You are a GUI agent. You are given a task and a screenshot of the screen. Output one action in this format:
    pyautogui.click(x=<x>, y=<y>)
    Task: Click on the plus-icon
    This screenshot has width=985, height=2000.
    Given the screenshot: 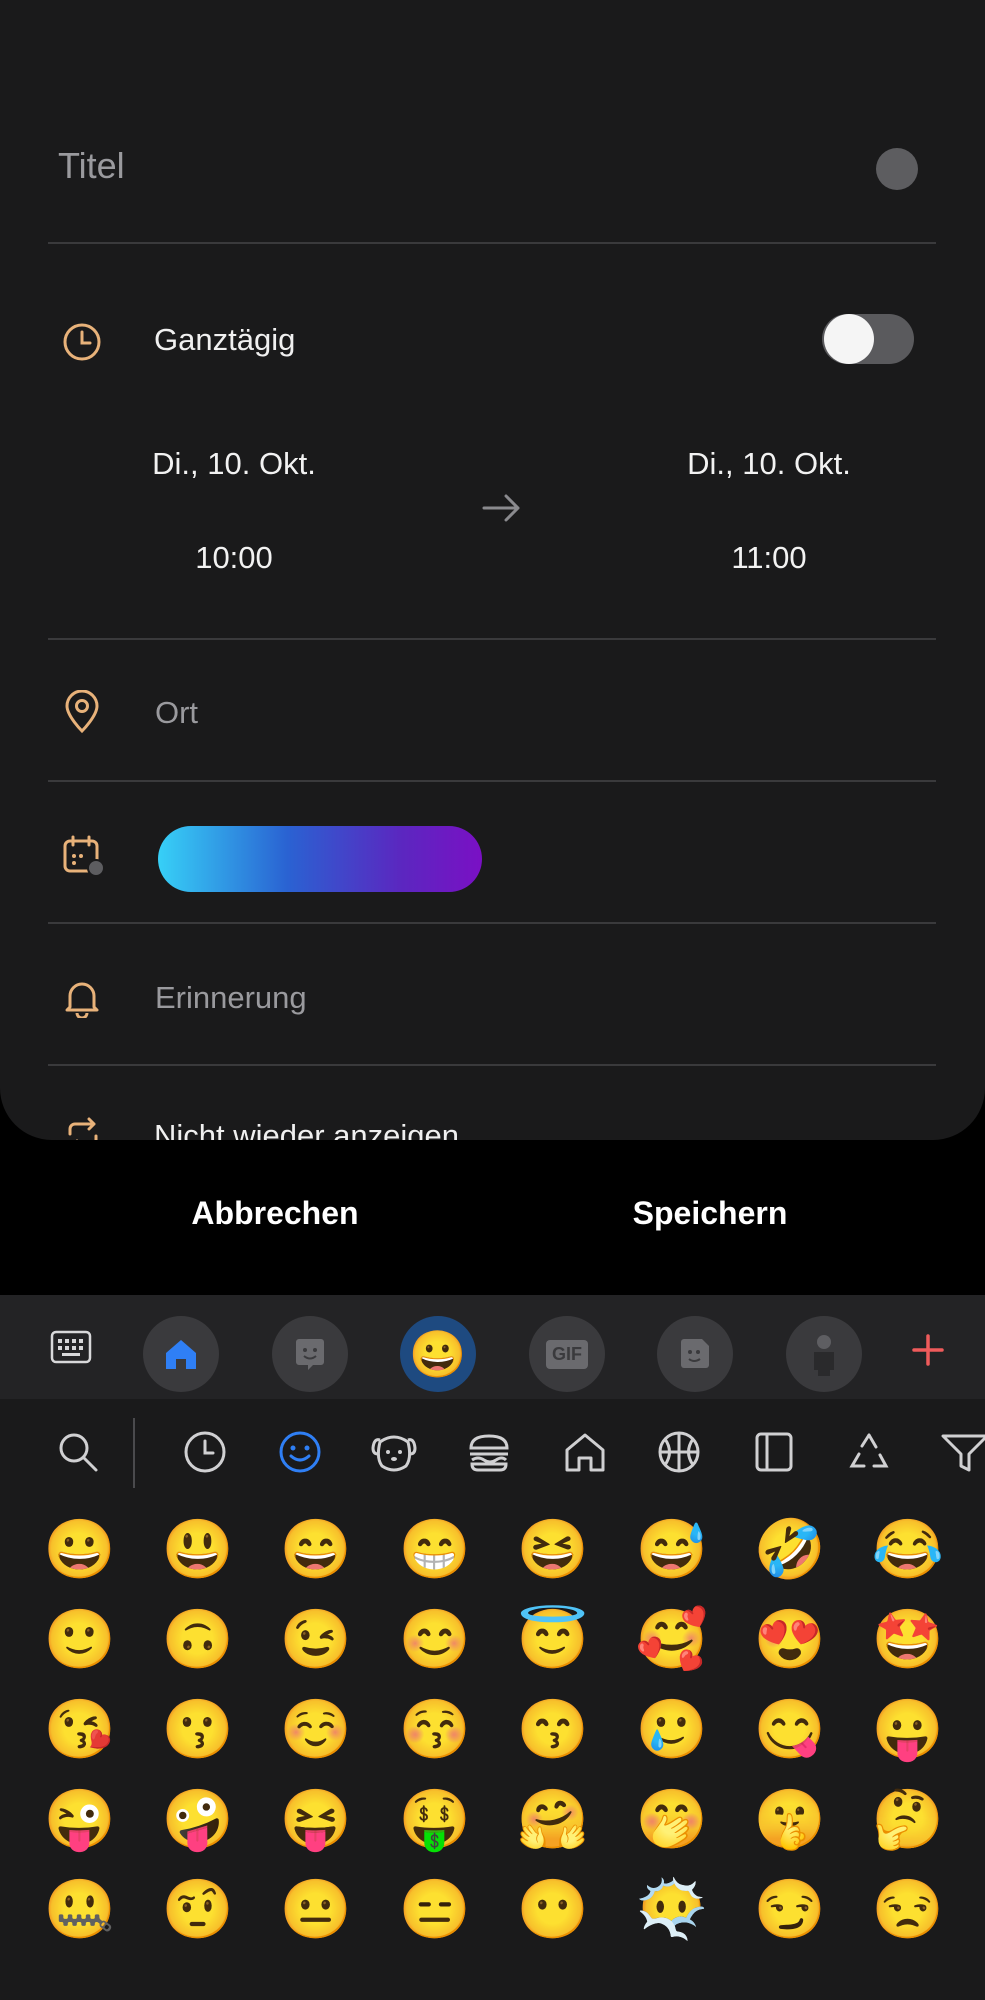 What is the action you would take?
    pyautogui.click(x=928, y=1350)
    